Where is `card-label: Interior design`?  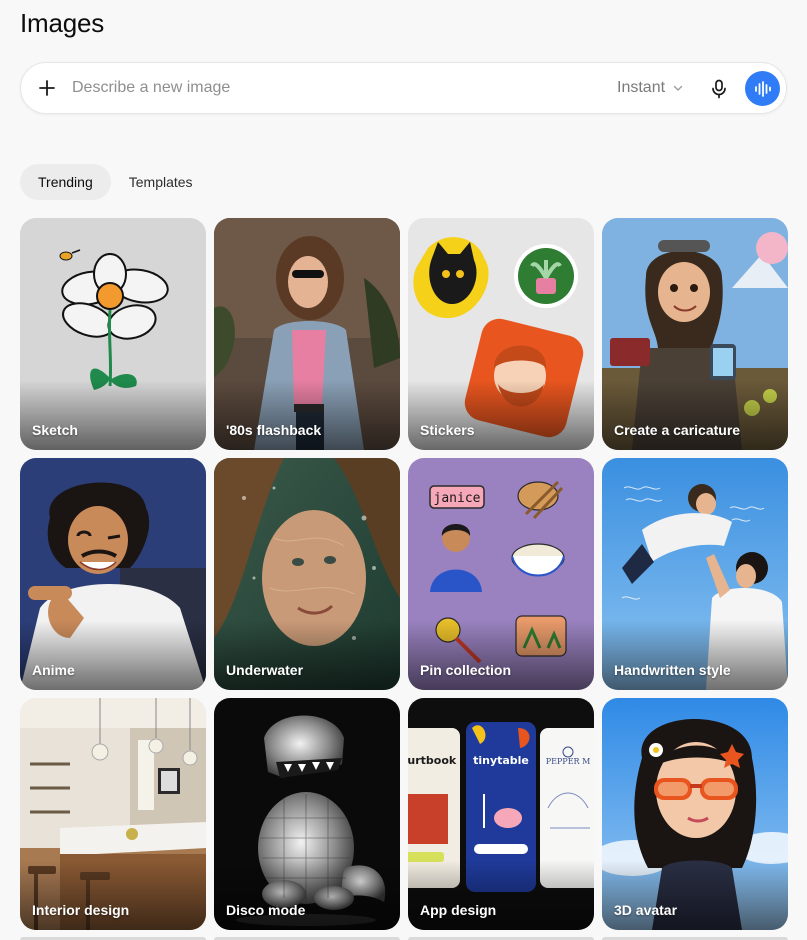 card-label: Interior design is located at coordinates (81, 910).